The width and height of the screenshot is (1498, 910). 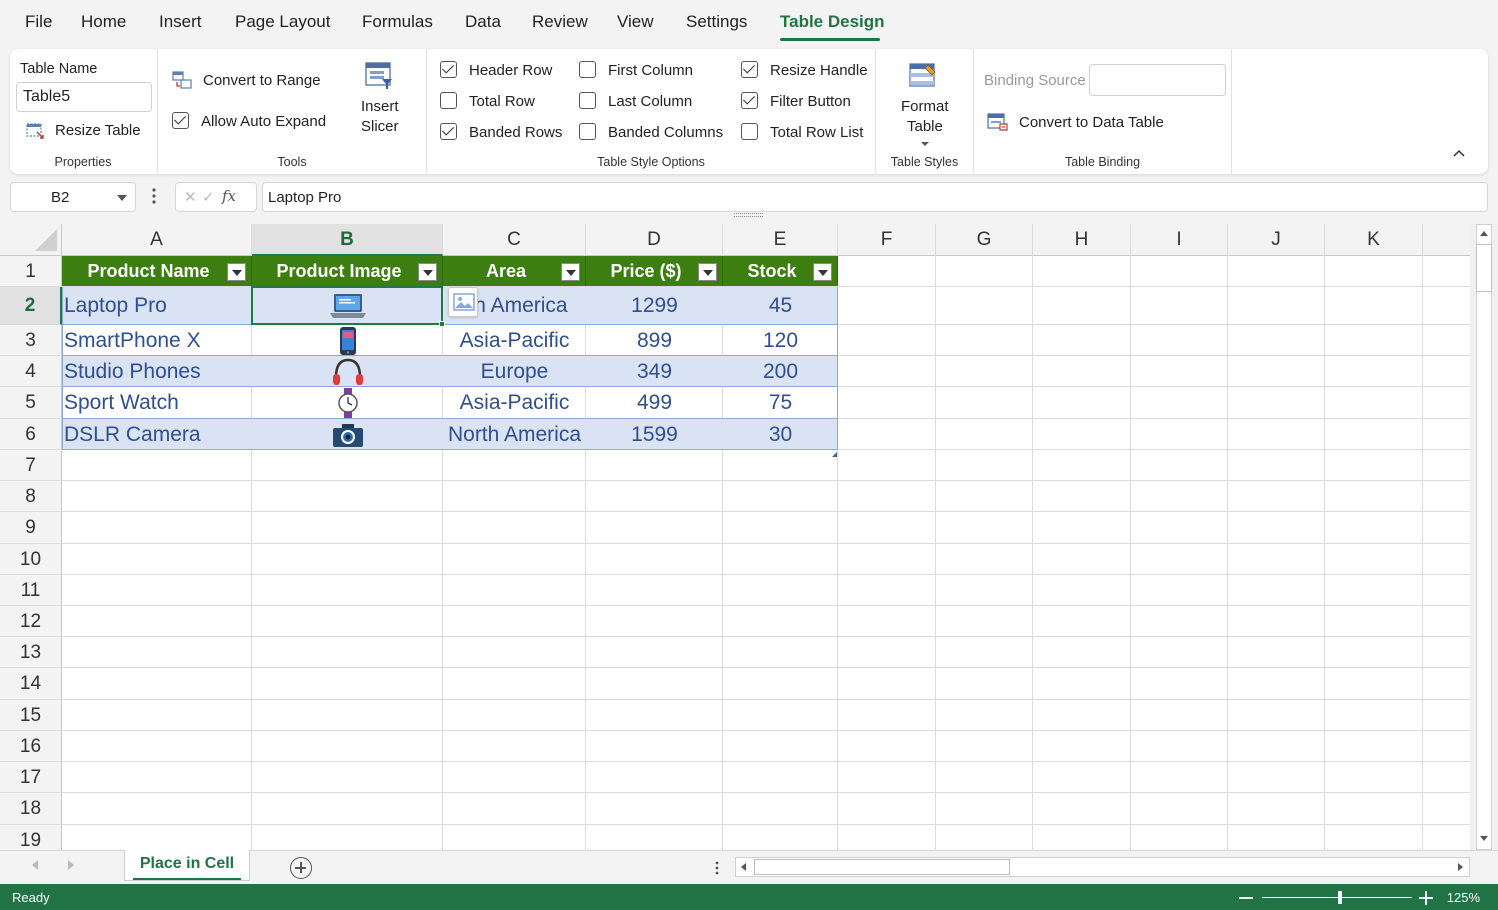 I want to click on zoom-slider-thumb, so click(x=1340, y=897).